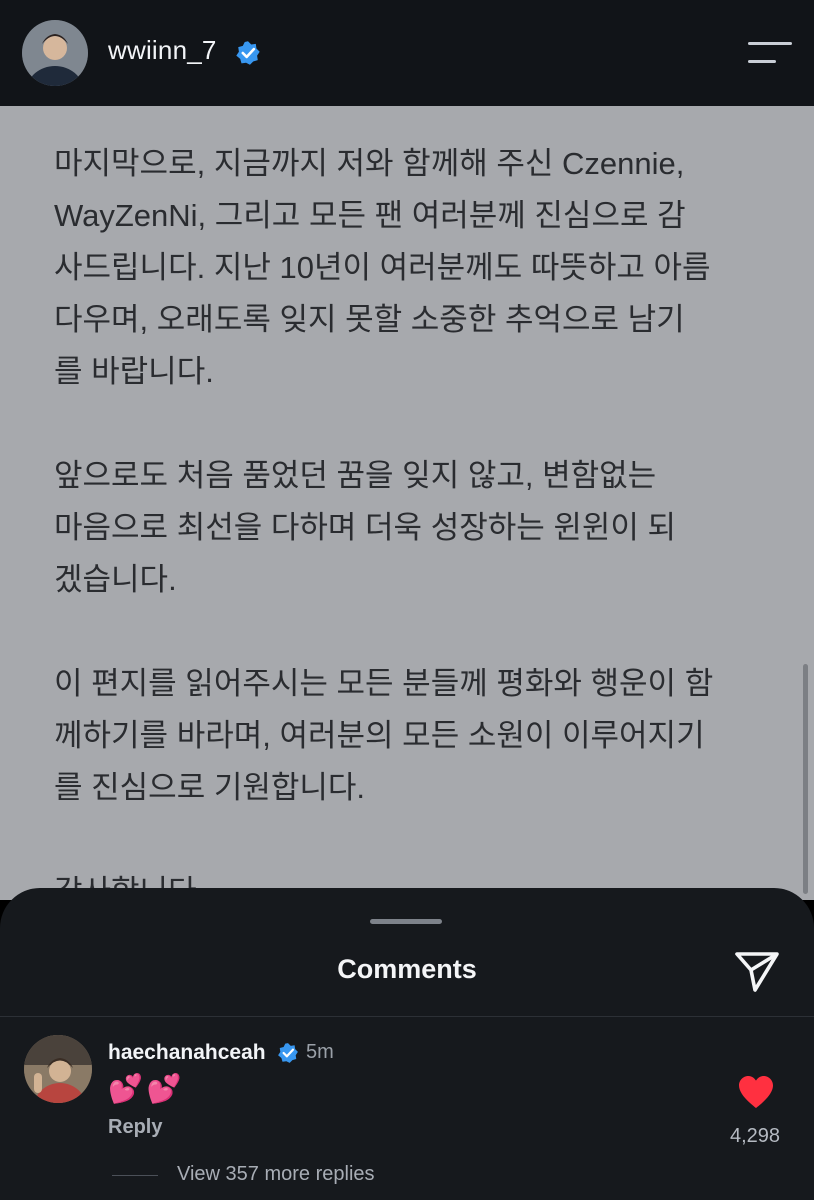  Describe the element at coordinates (369, 319) in the screenshot. I see `text-line: 다우며, 오래도록 잊지 못할 소중한 추억으로 남기` at that location.